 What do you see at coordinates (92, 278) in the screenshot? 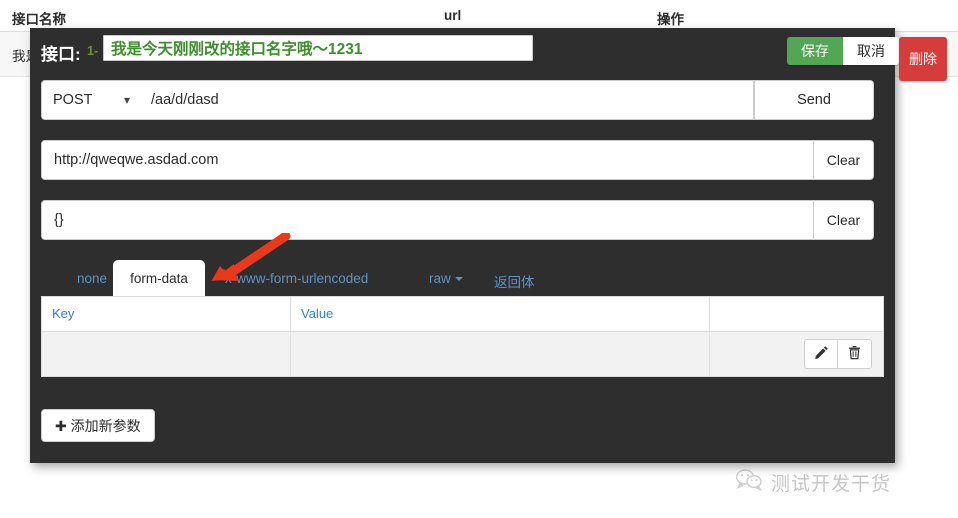
I see `tab-none: none` at bounding box center [92, 278].